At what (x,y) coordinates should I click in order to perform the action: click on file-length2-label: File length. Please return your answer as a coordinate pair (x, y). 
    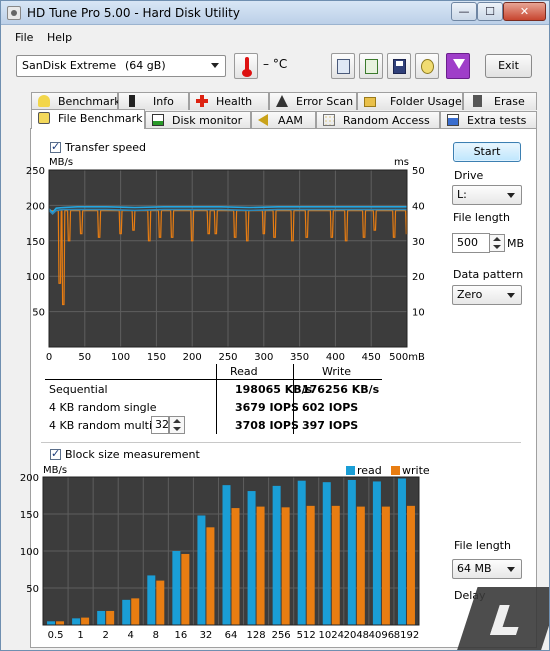
    Looking at the image, I should click on (482, 545).